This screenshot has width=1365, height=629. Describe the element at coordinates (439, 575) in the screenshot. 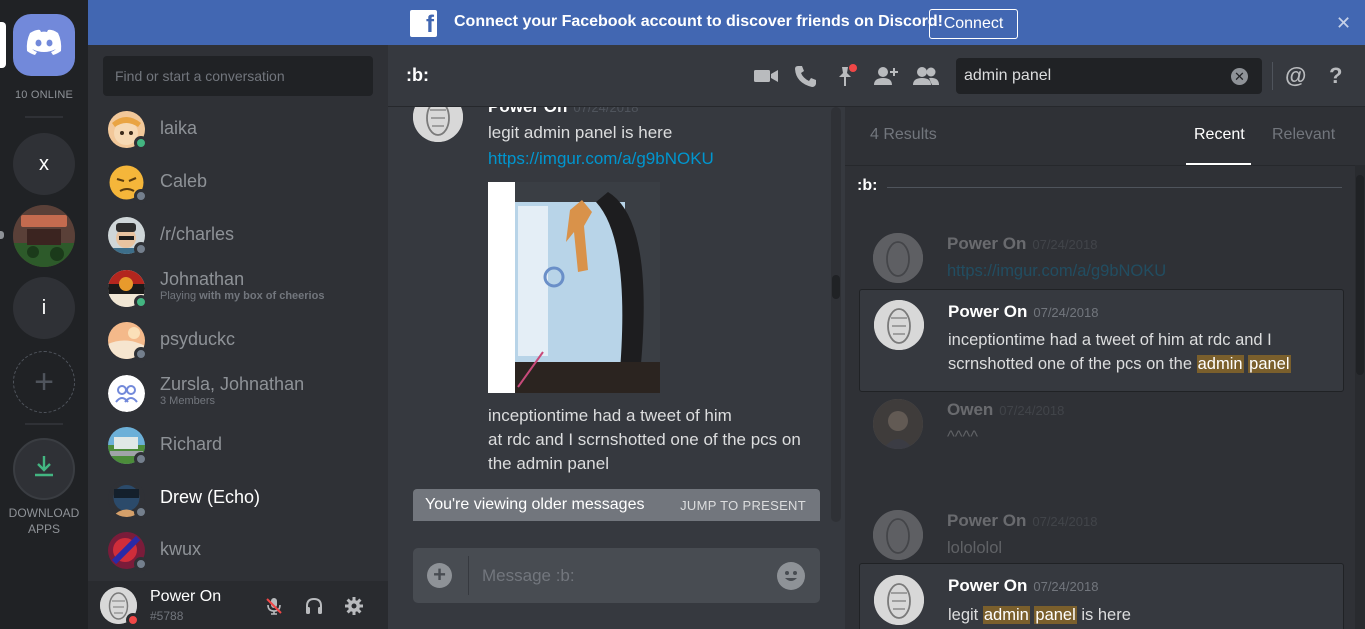

I see `upload-plus-icon: +` at that location.